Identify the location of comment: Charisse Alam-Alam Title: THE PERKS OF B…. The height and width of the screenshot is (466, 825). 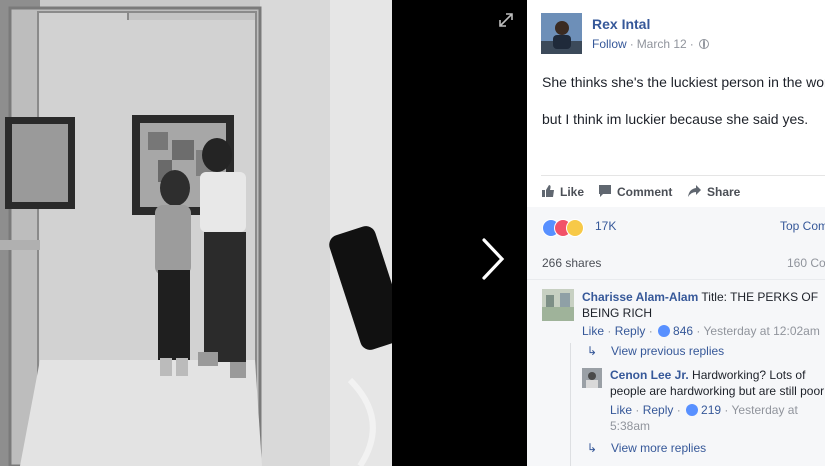
(703, 305).